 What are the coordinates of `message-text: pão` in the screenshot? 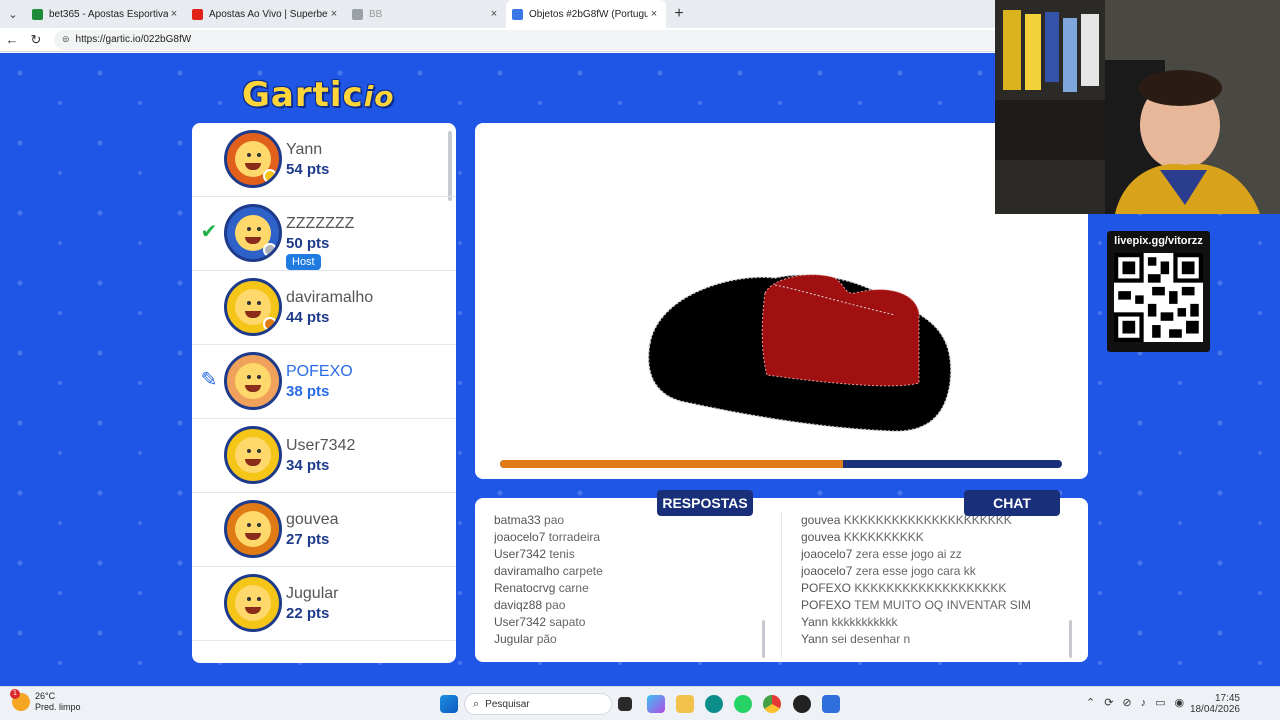 It's located at (546, 639).